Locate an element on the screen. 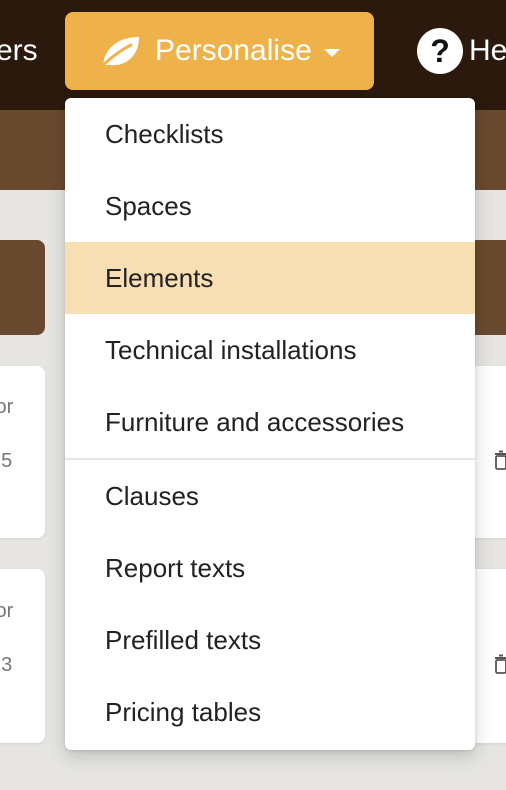  leaf-icon is located at coordinates (120, 51).